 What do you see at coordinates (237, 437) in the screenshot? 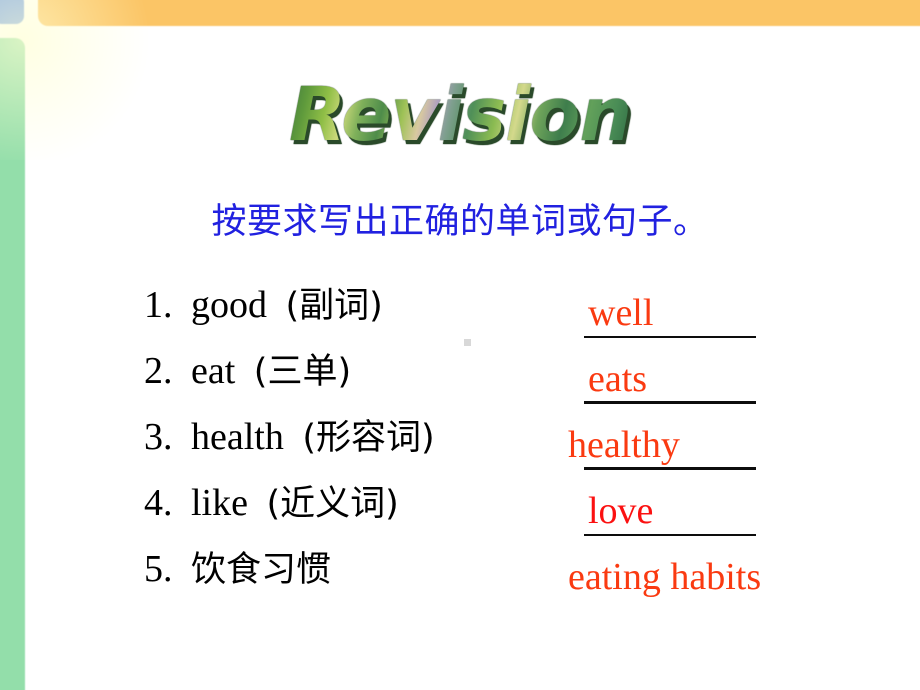
I see `question-word-3: health` at bounding box center [237, 437].